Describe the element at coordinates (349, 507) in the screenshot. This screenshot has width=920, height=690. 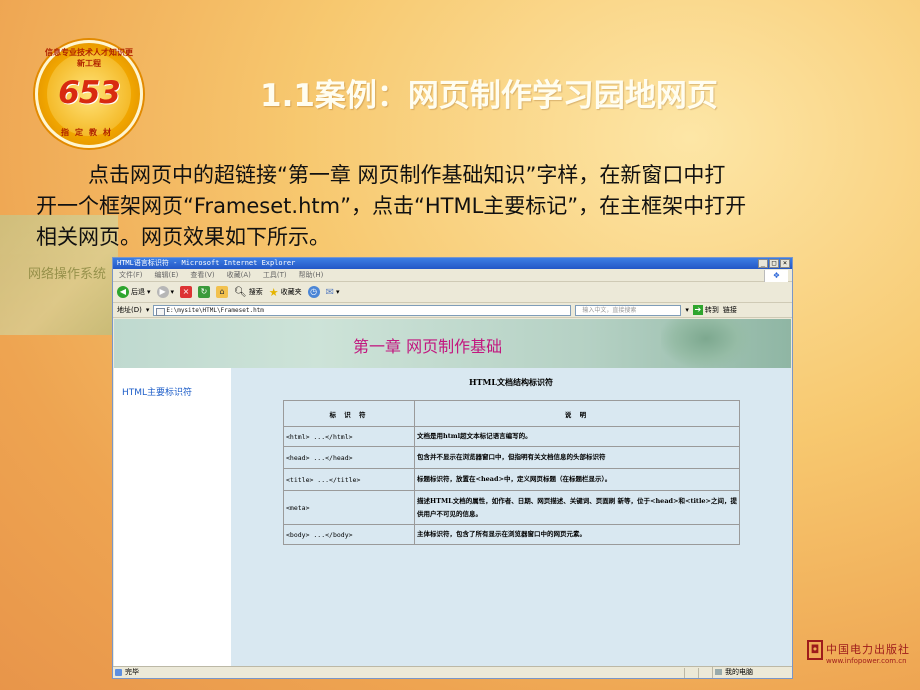
I see `tag-cell: <meta>` at that location.